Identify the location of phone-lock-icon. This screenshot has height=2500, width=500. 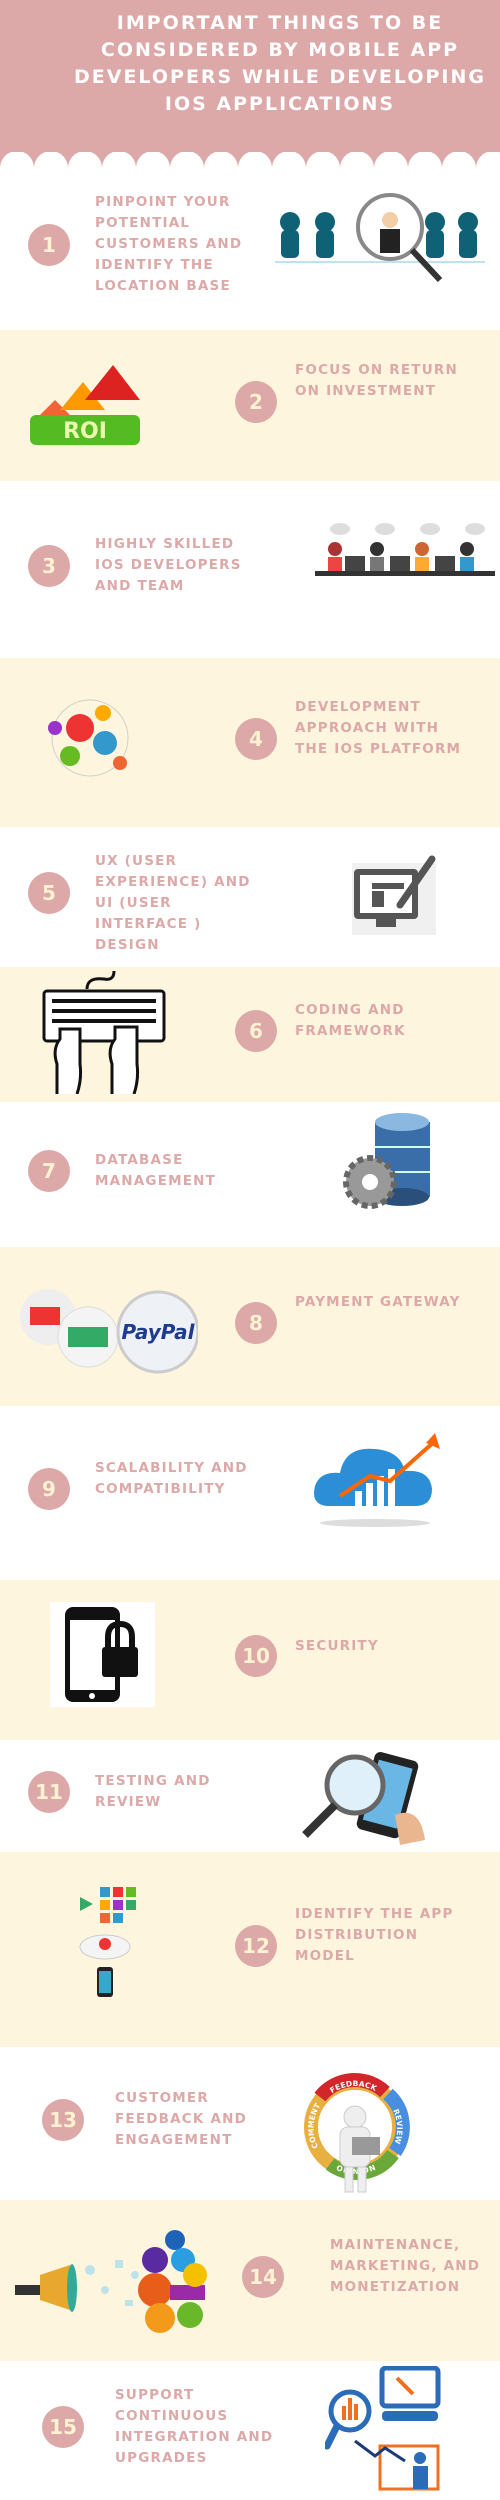
(102, 1656).